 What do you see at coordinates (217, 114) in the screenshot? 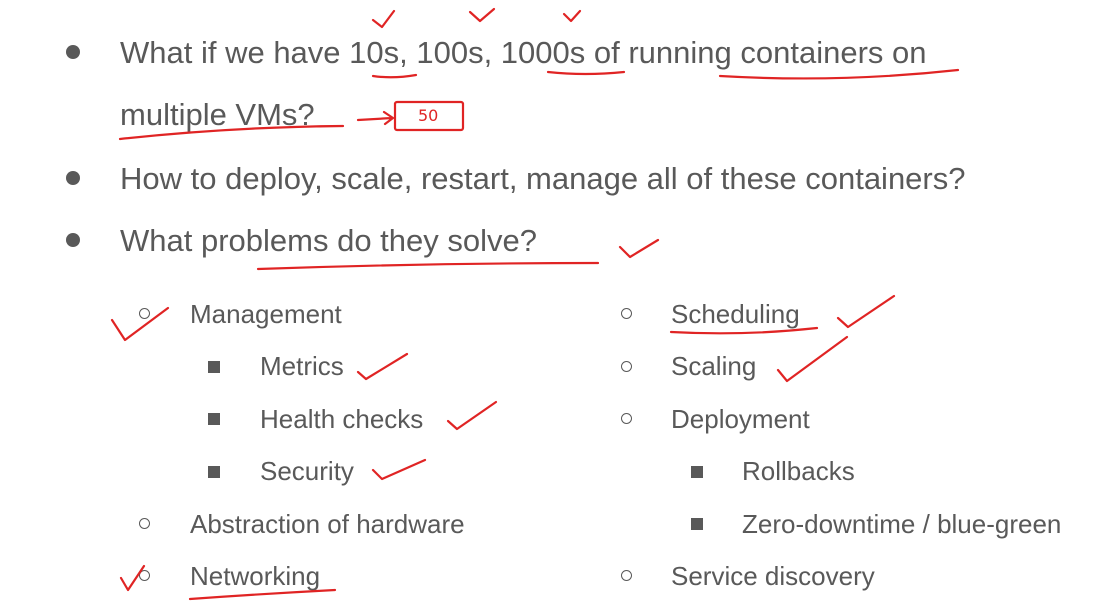
I see `bullet-1-line-2: multiple VMs?` at bounding box center [217, 114].